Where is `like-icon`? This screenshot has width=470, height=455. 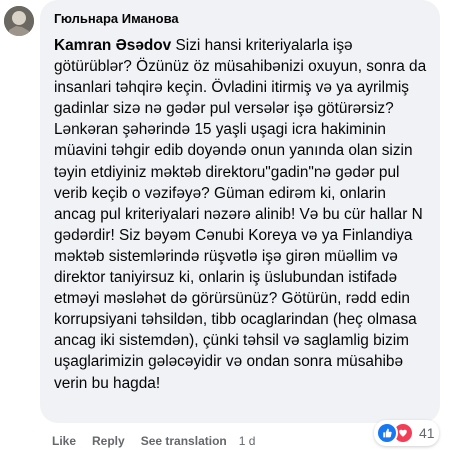 like-icon is located at coordinates (387, 433).